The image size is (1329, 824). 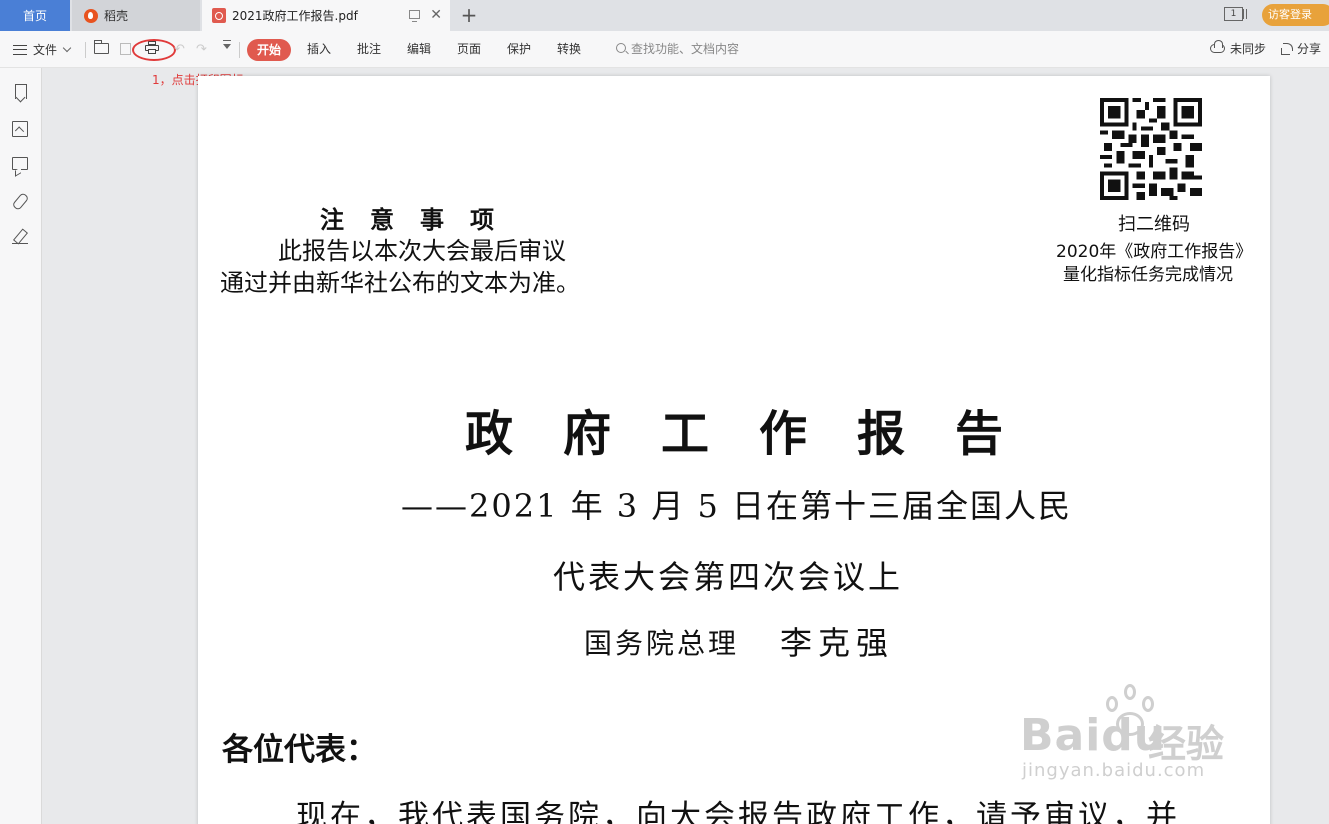 What do you see at coordinates (125, 49) in the screenshot?
I see `save-icon` at bounding box center [125, 49].